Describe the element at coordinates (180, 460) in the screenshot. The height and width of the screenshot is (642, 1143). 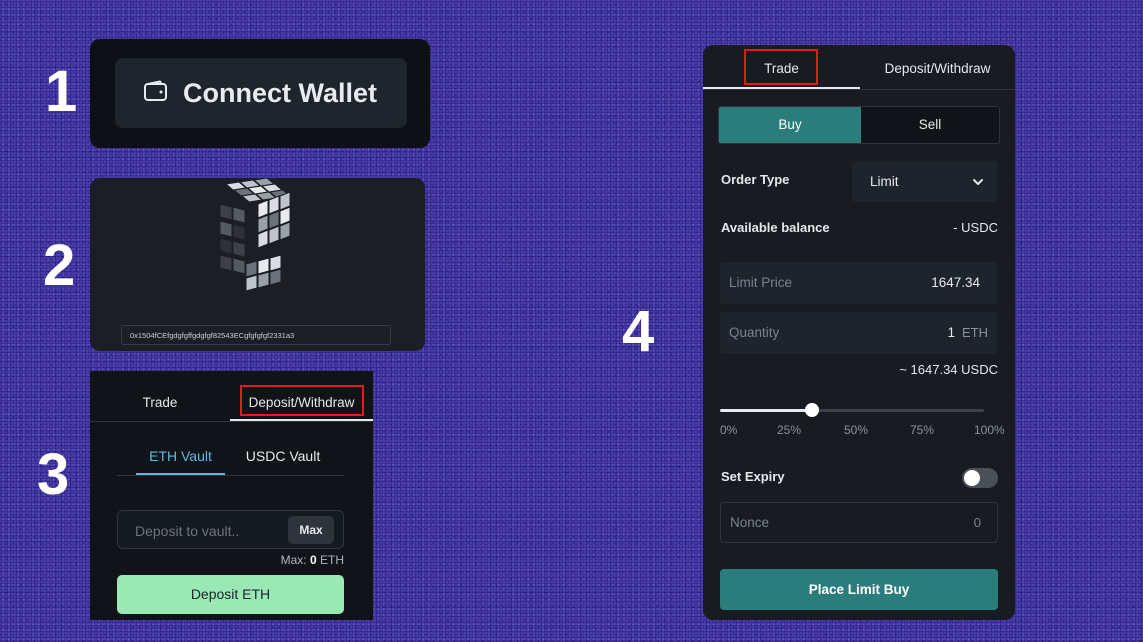
I see `tab-eth-vault: ETH Vault` at that location.